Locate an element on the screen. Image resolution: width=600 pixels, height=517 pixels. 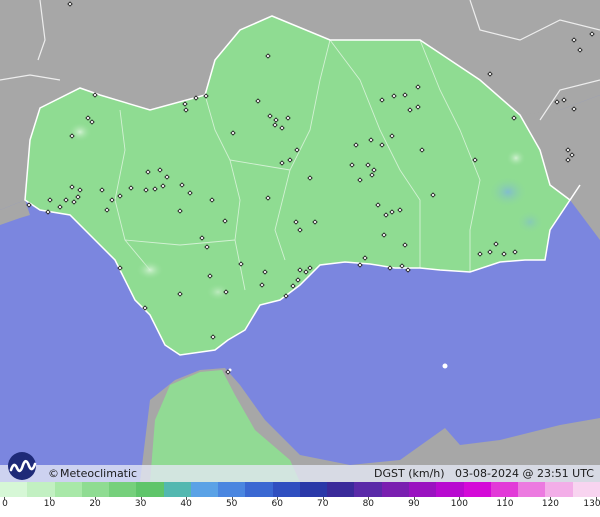
brand-label: ©Meteoclimatic is located at coordinates (93, 473).